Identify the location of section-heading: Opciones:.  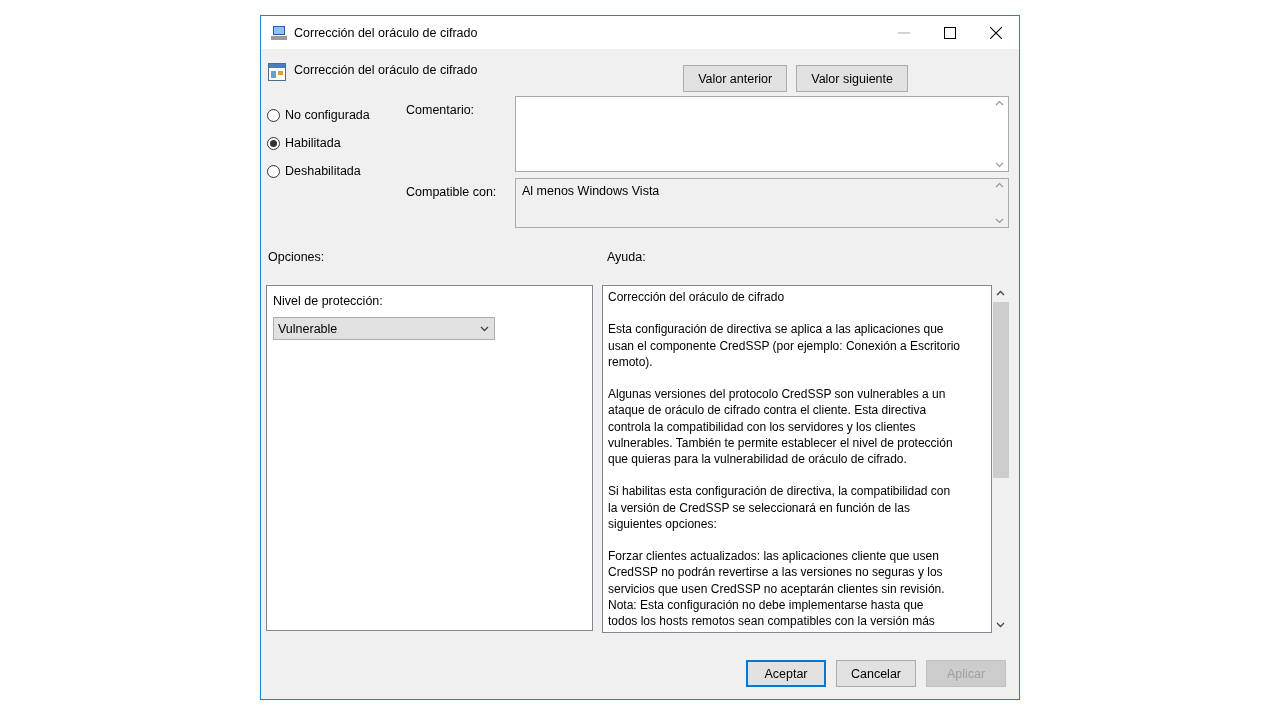
(297, 257).